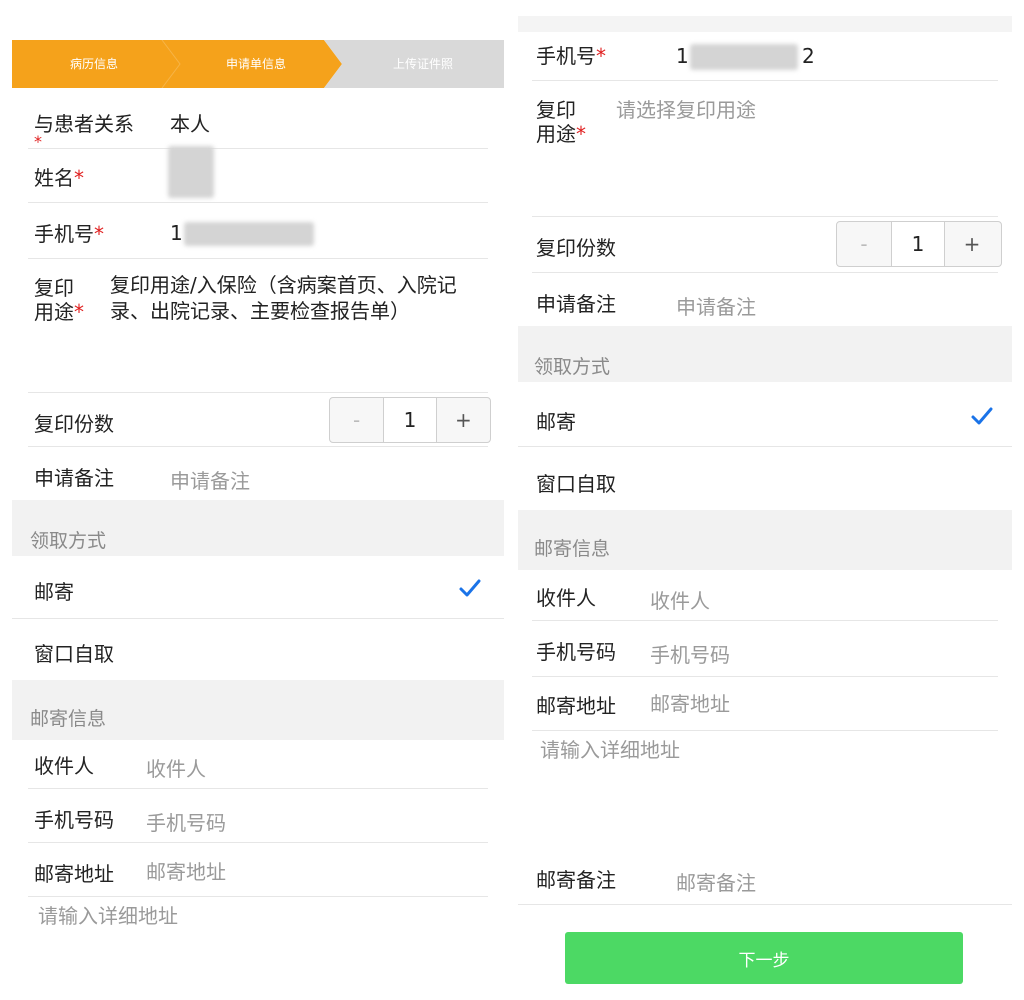 The image size is (1024, 1000). I want to click on relation-label: 与患者关系, so click(84, 124).